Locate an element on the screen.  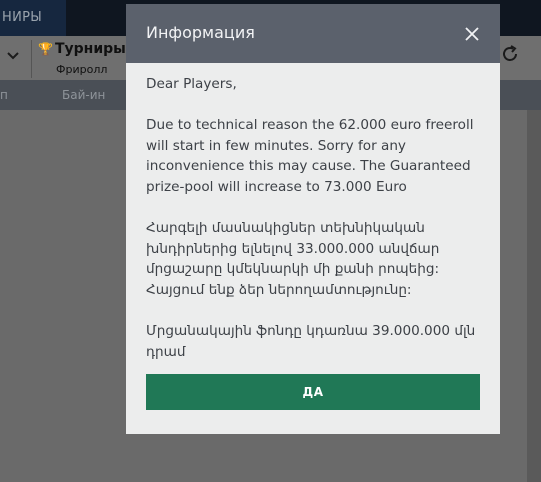
tournaments-filter: 🏆 Турниры is located at coordinates (82, 49).